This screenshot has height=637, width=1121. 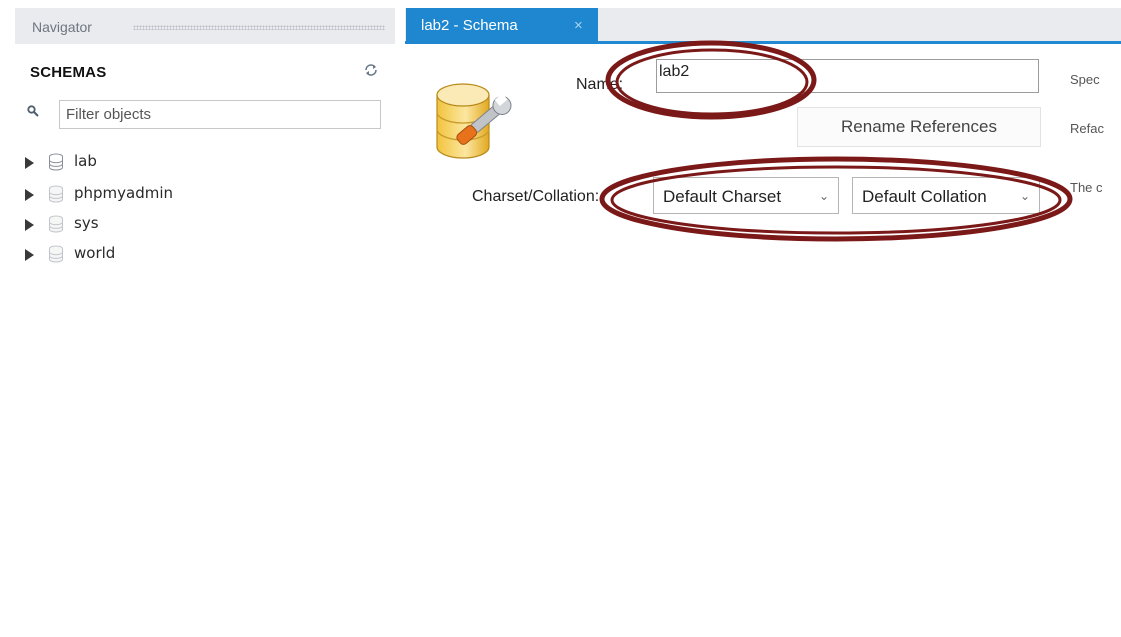 I want to click on schema-database-icon, so click(x=480, y=124).